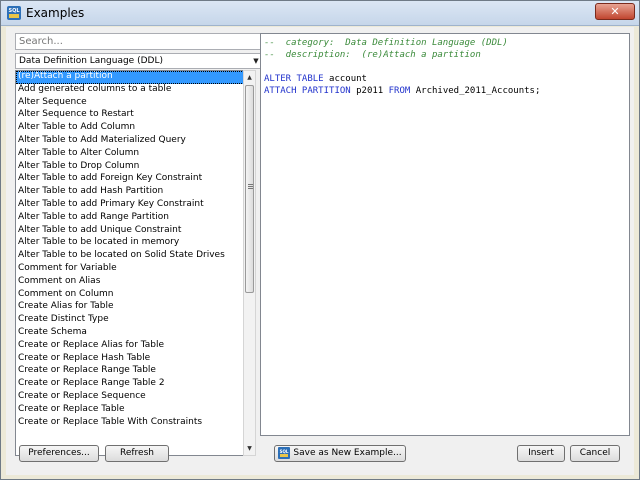 The image size is (640, 480). I want to click on list-item: Alter Table to Add Column, so click(135, 128).